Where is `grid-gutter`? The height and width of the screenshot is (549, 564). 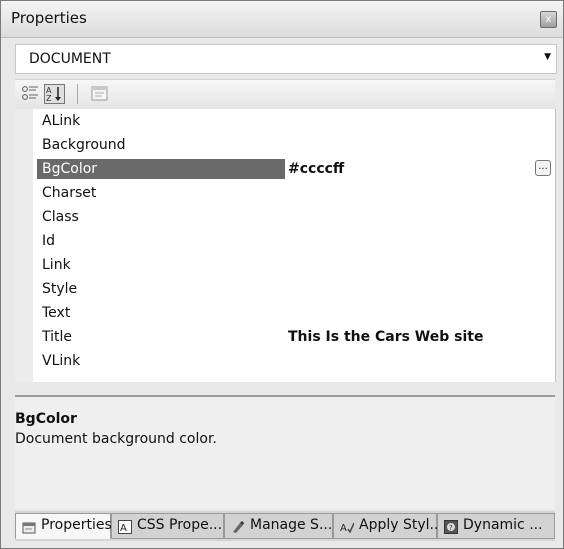
grid-gutter is located at coordinates (24, 245).